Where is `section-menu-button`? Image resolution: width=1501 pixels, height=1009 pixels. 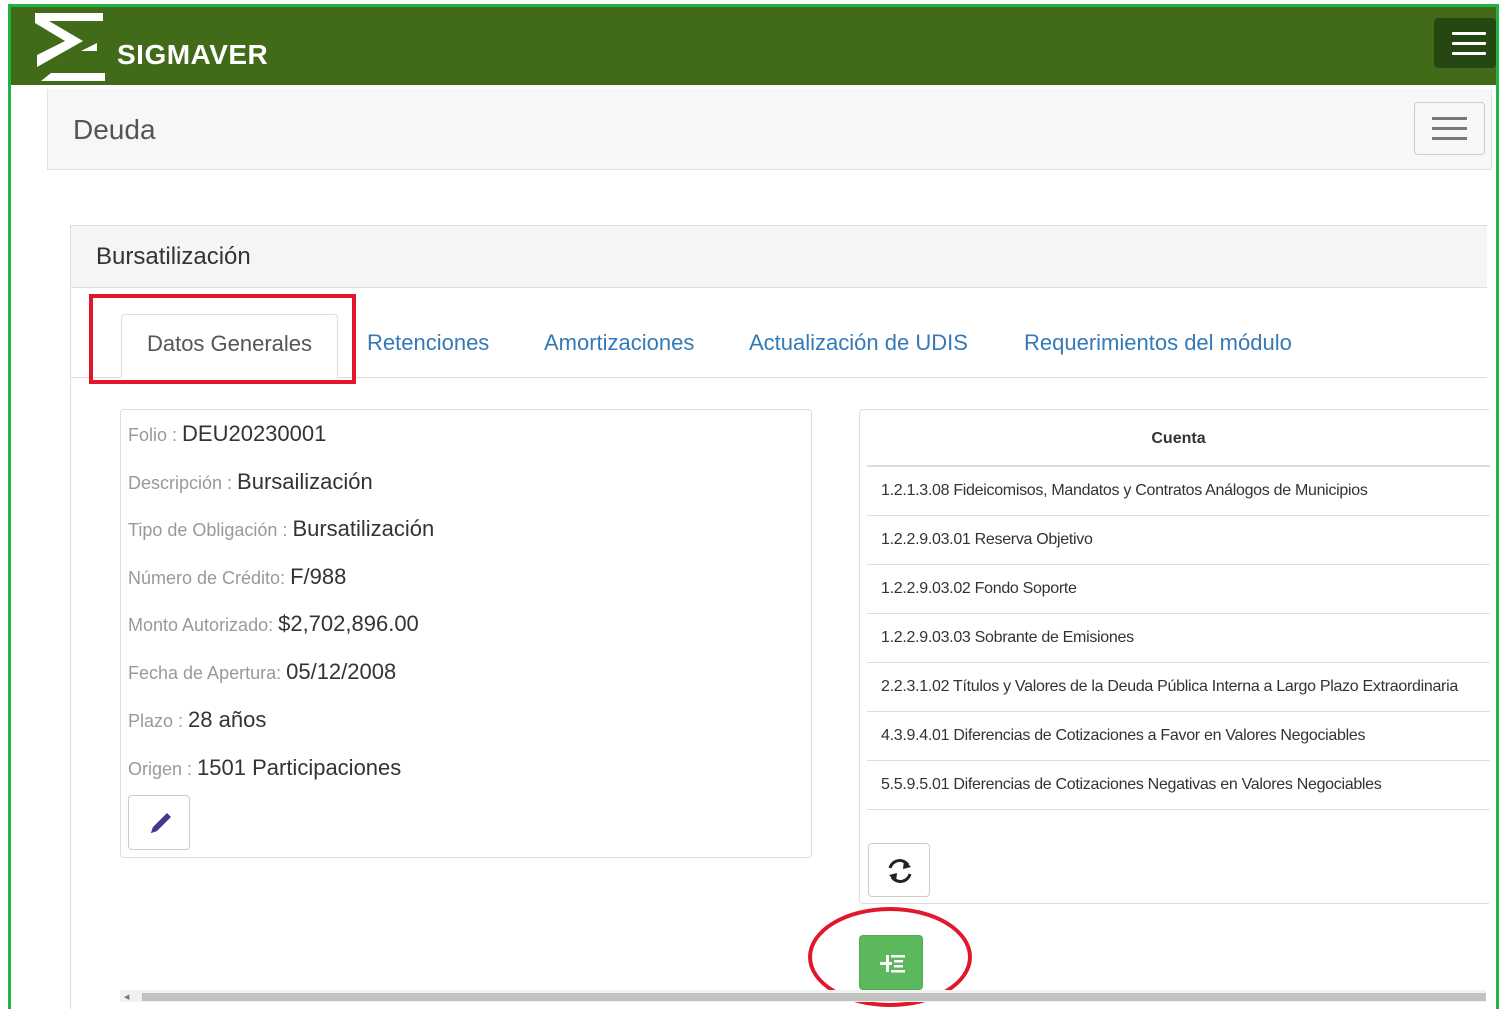 section-menu-button is located at coordinates (1449, 128).